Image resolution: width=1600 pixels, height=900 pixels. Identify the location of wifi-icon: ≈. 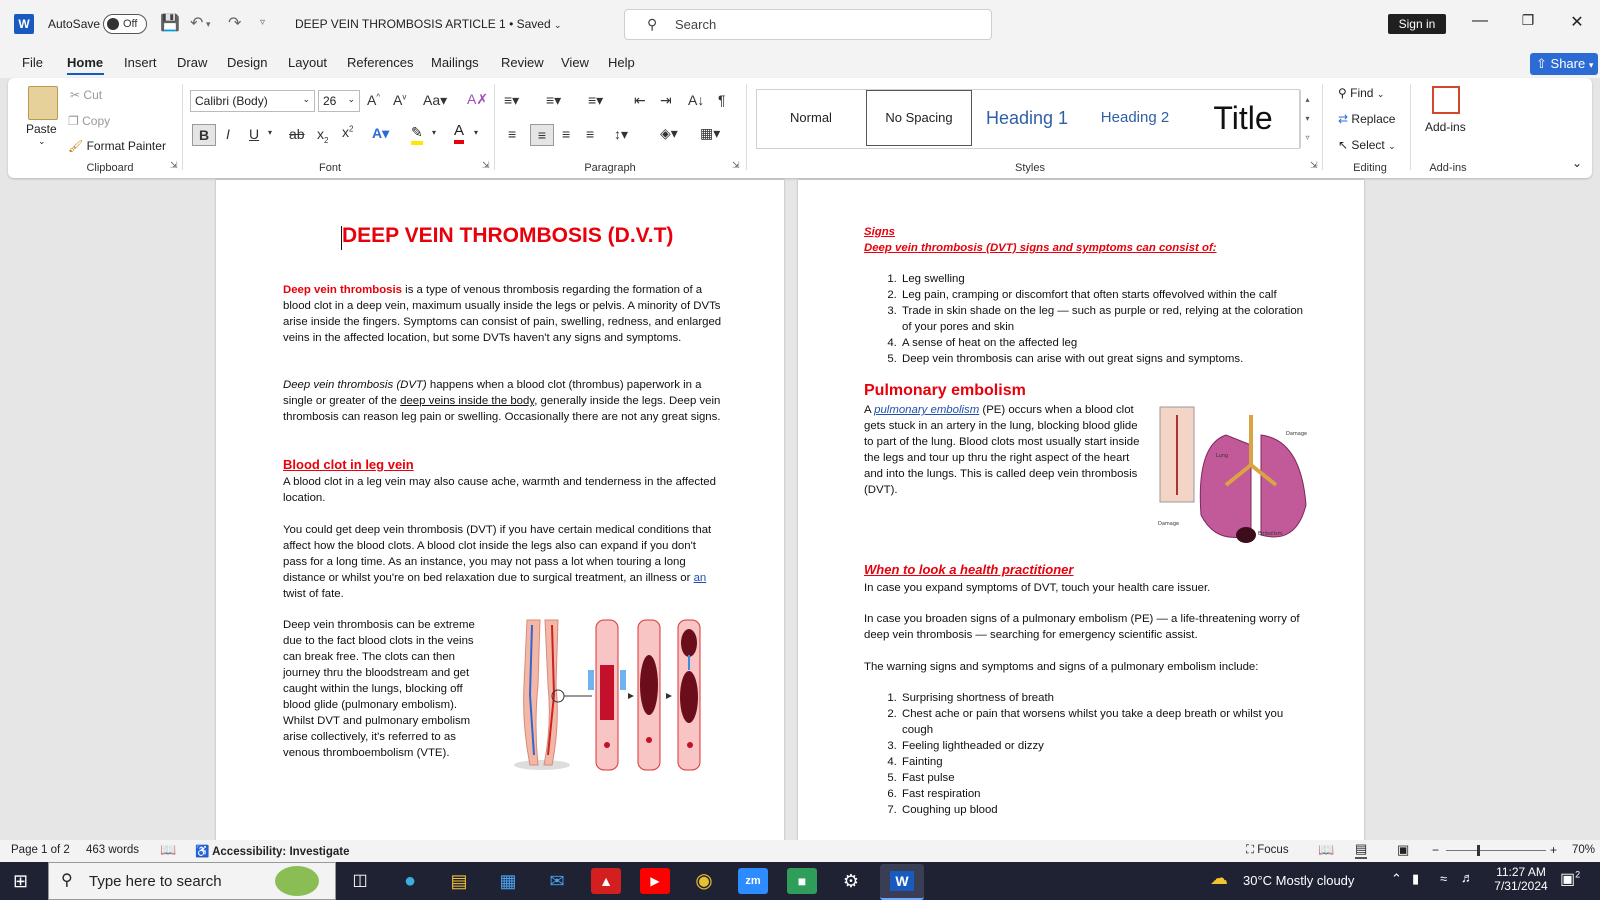
(1443, 878).